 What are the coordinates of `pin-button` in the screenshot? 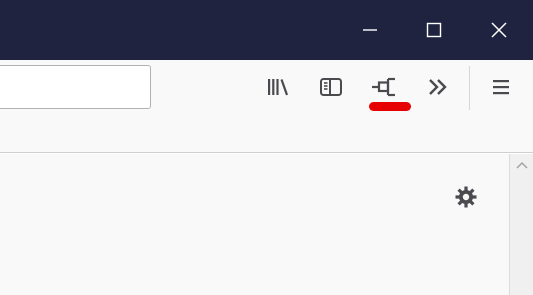 It's located at (384, 87).